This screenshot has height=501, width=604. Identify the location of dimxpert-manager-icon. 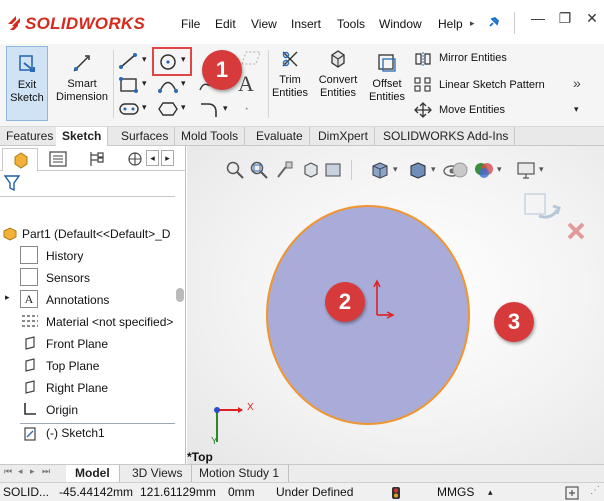
(135, 159).